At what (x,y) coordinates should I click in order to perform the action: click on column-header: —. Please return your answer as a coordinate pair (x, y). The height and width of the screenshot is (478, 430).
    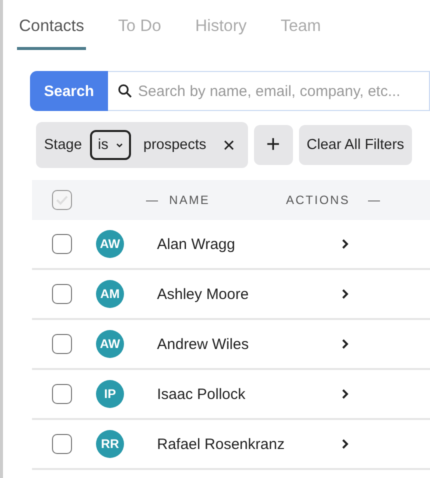
    Looking at the image, I should click on (375, 200).